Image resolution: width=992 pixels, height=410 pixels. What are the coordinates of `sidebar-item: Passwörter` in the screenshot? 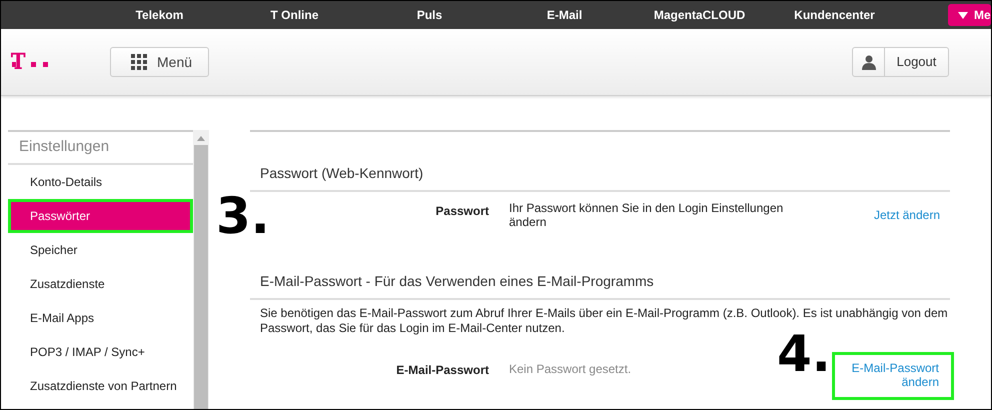 It's located at (100, 216).